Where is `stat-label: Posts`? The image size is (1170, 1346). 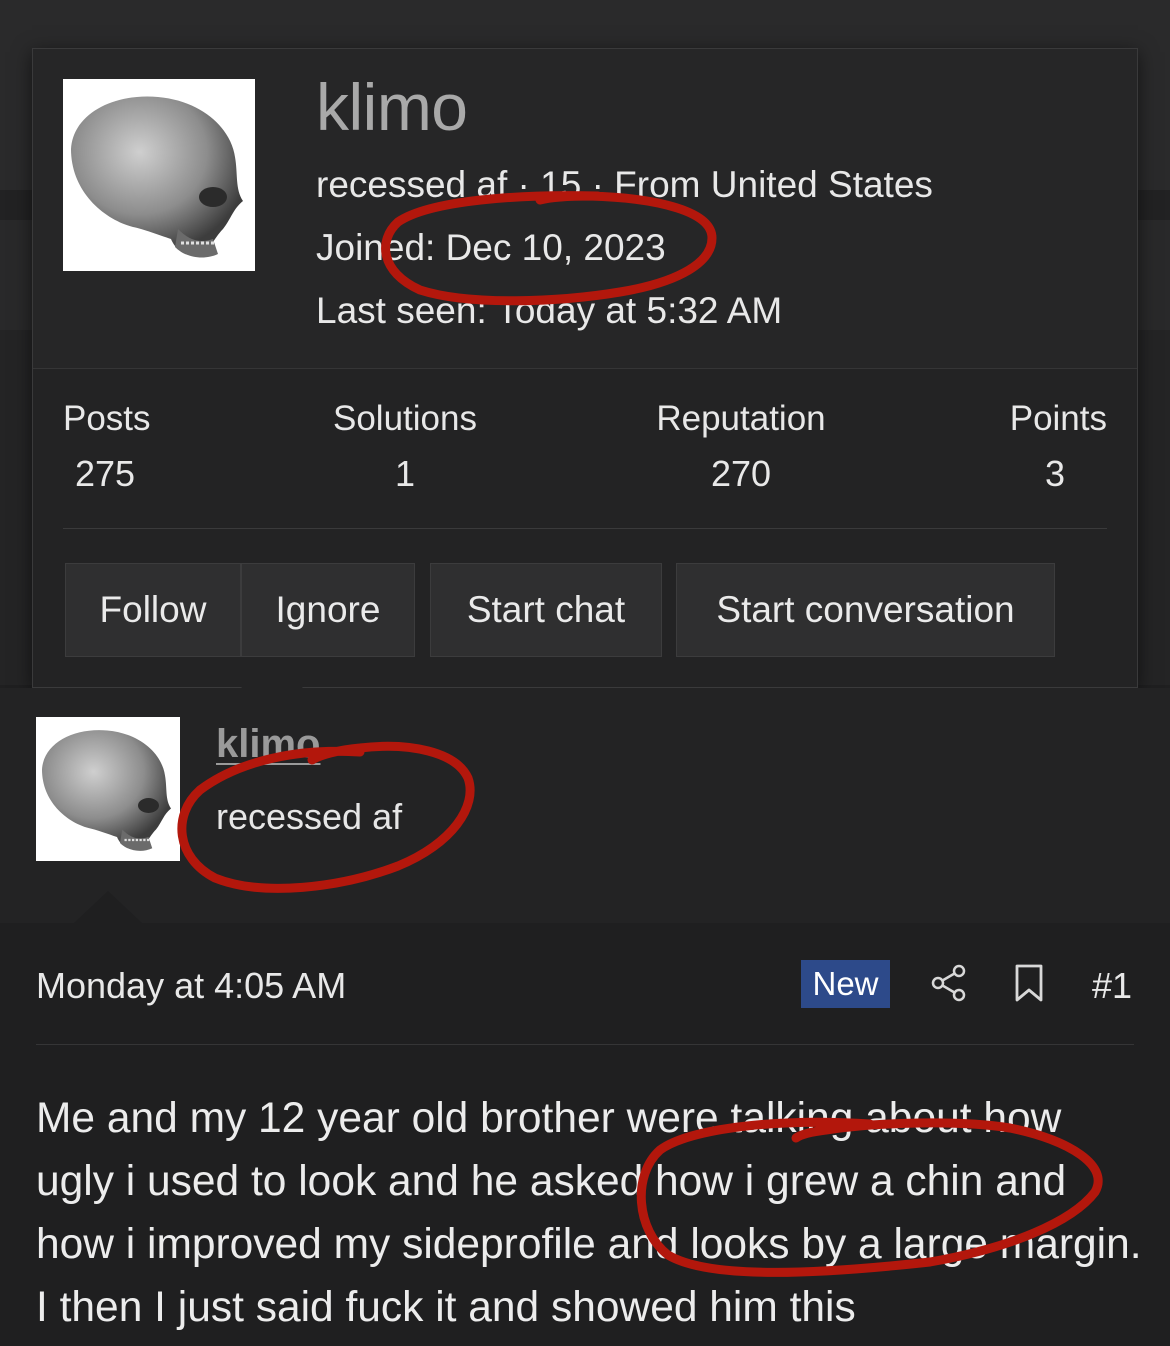
stat-label: Posts is located at coordinates (107, 418).